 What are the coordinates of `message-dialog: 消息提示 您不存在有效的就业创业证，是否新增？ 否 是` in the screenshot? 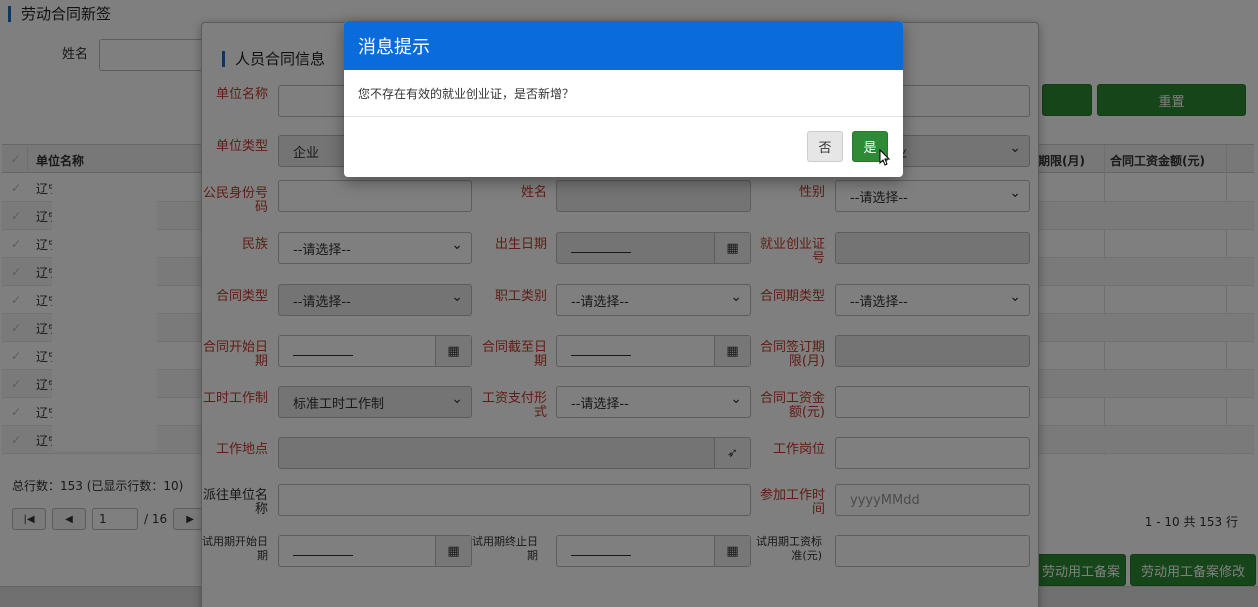 It's located at (623, 99).